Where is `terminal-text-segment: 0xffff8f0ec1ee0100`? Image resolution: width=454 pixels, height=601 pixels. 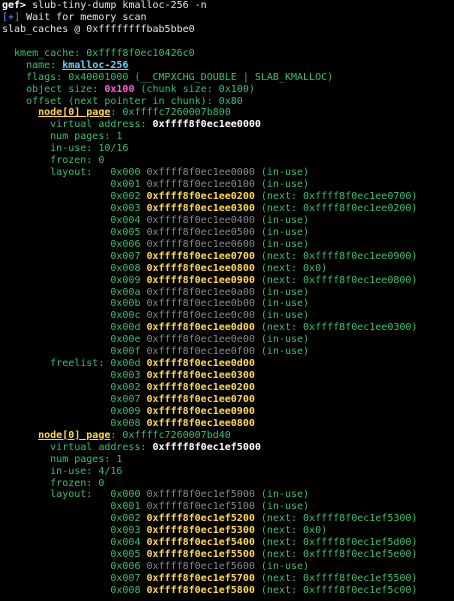
terminal-text-segment: 0xffff8f0ec1ee0100 is located at coordinates (200, 185).